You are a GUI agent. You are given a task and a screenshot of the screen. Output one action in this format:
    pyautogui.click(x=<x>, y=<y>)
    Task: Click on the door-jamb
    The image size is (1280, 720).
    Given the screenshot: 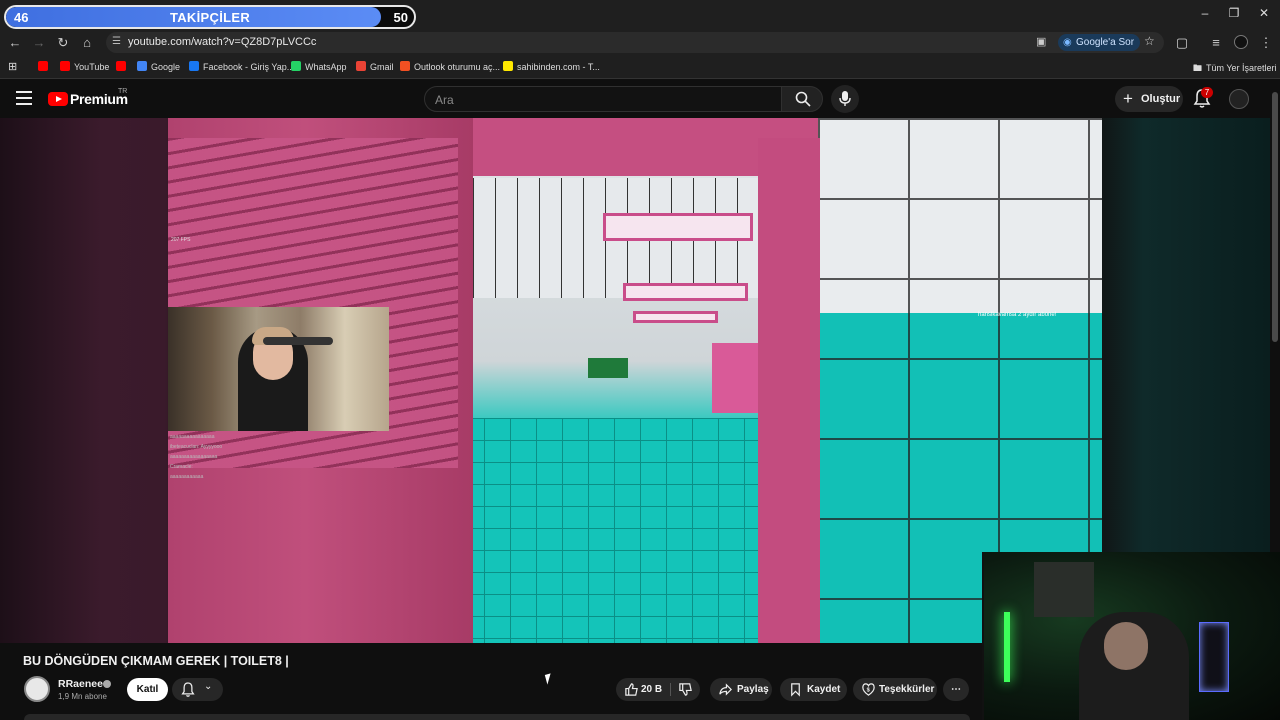 What is the action you would take?
    pyautogui.click(x=789, y=390)
    